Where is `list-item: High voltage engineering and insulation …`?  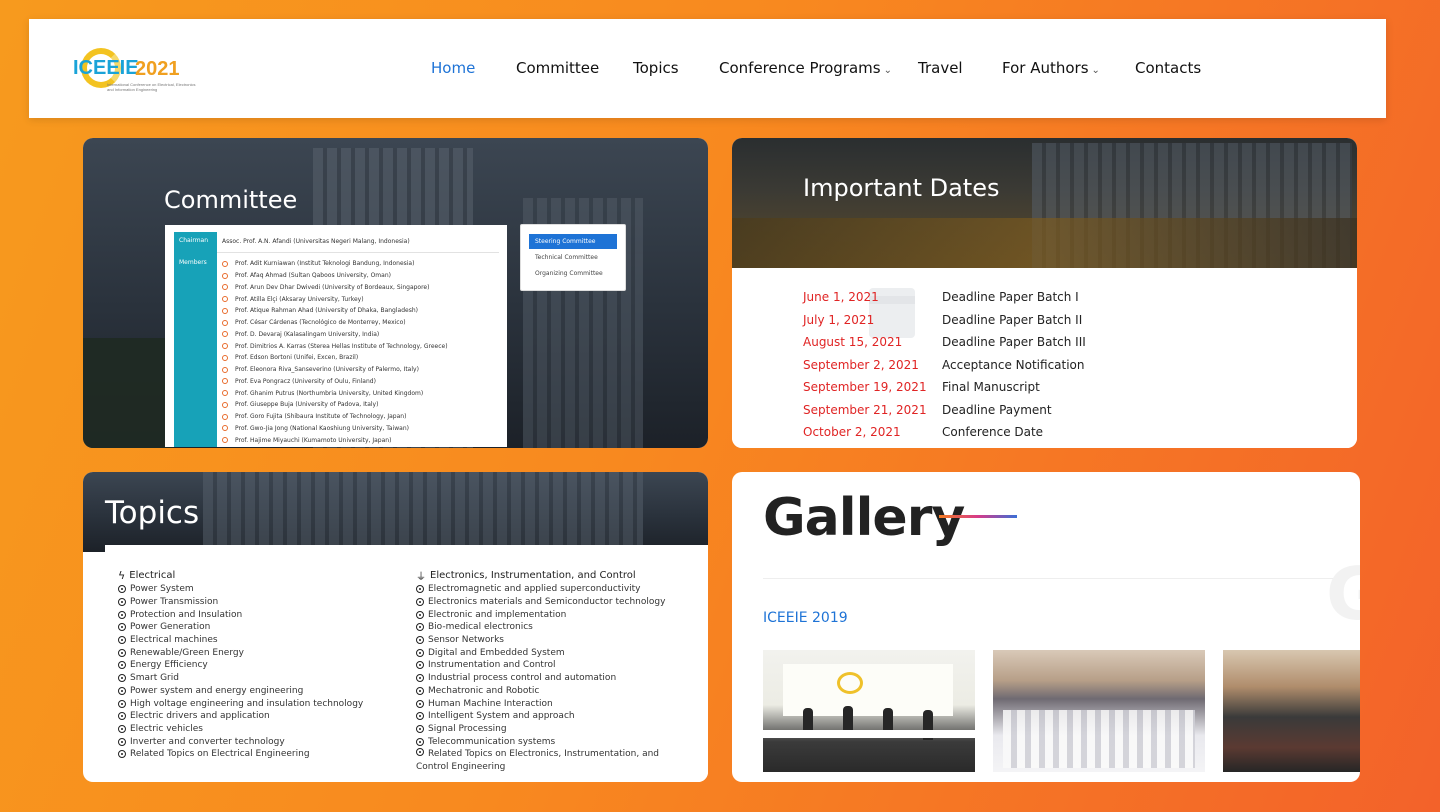 list-item: High voltage engineering and insulation … is located at coordinates (240, 703).